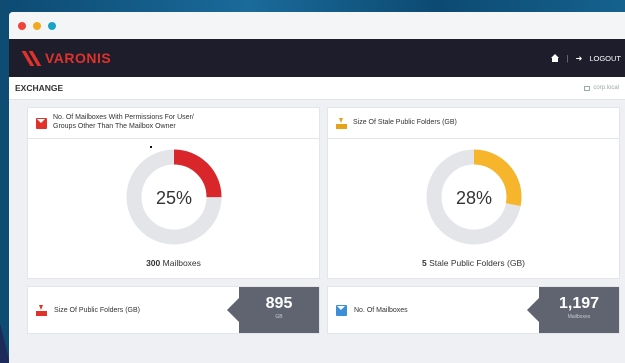 The width and height of the screenshot is (625, 363). Describe the element at coordinates (606, 88) in the screenshot. I see `domain-name: corp.local` at that location.